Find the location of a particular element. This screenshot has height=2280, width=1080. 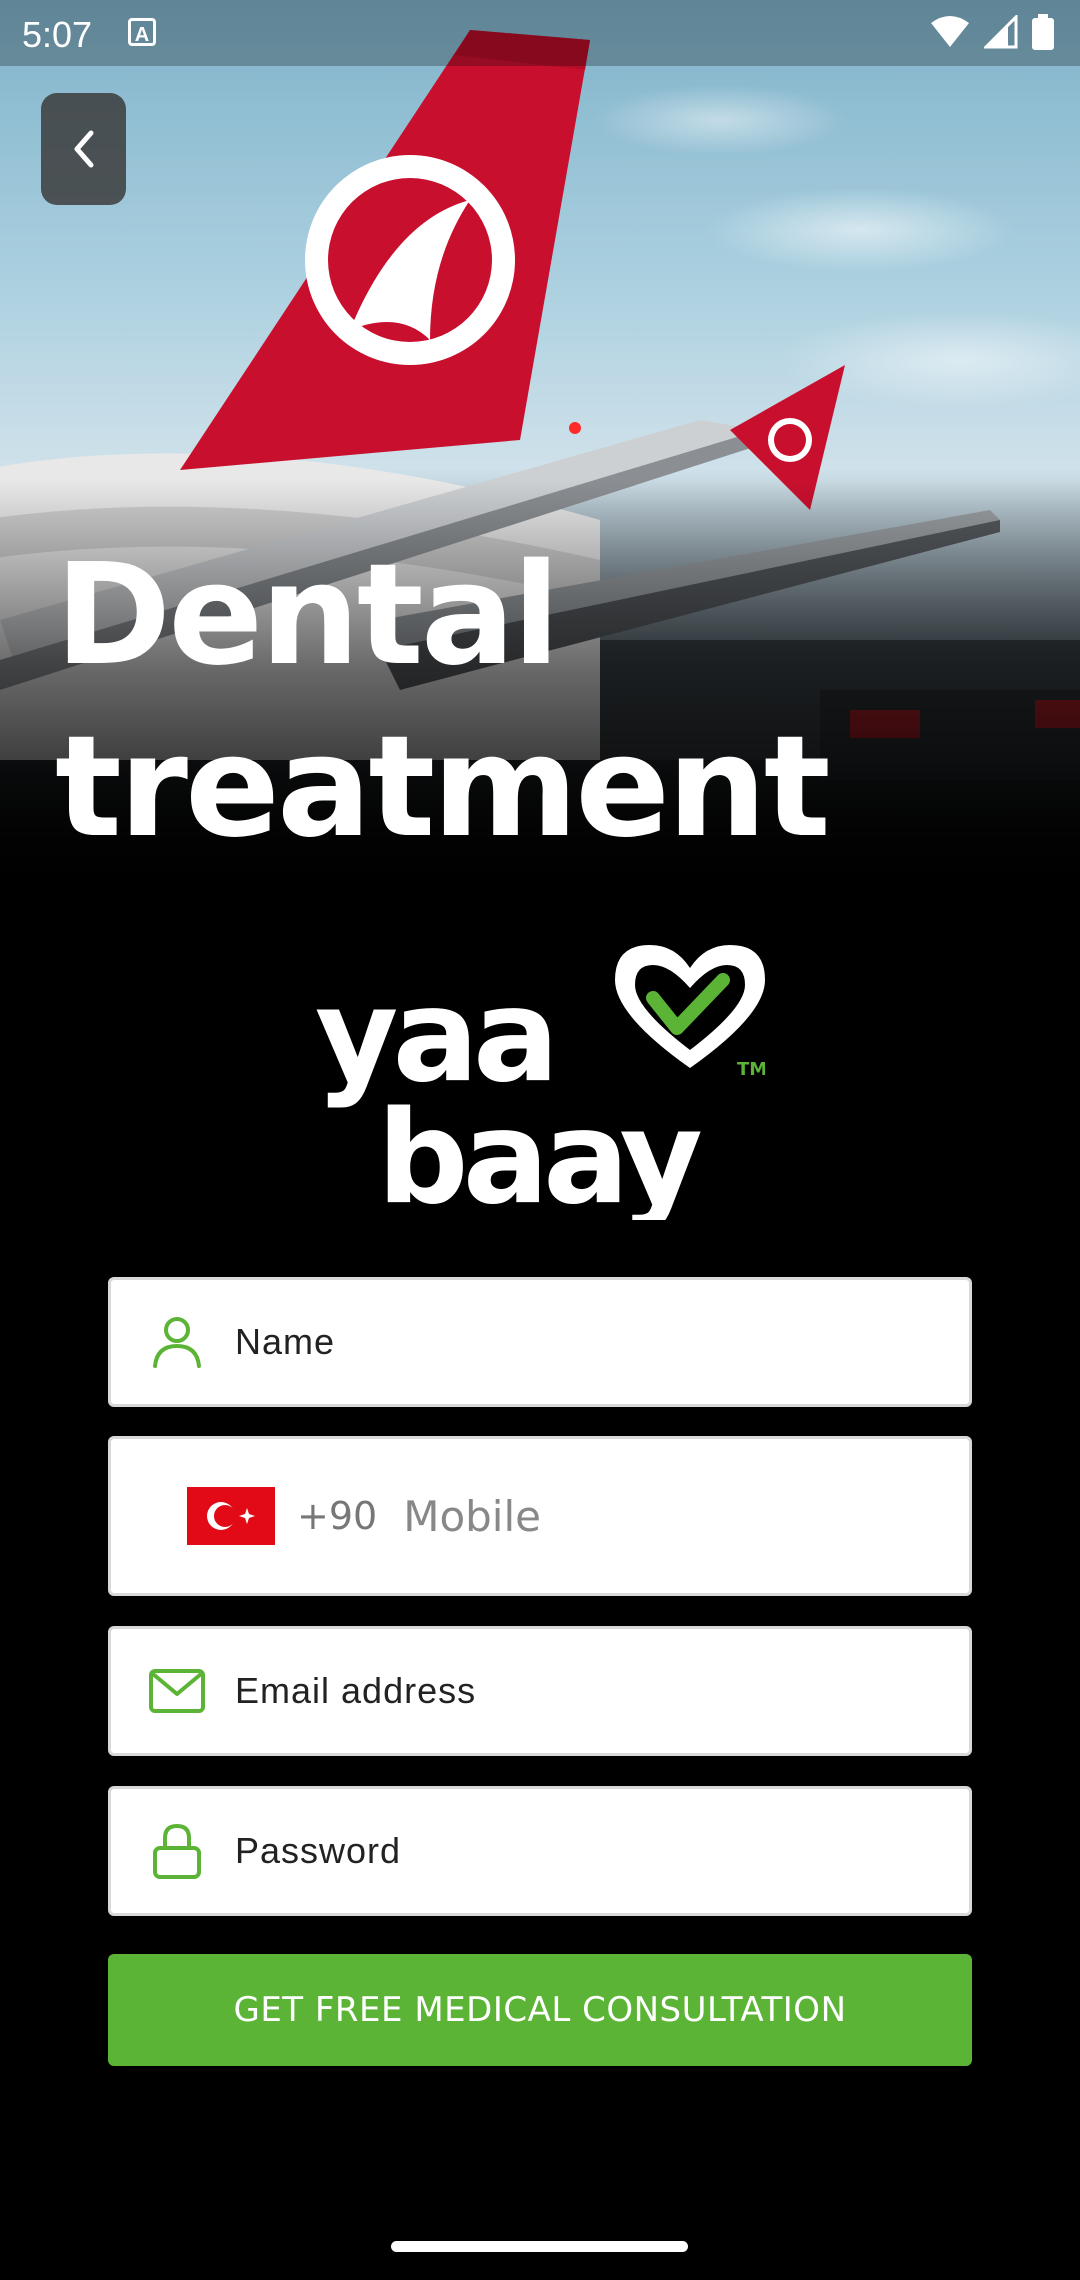

lock-icon is located at coordinates (177, 1851).